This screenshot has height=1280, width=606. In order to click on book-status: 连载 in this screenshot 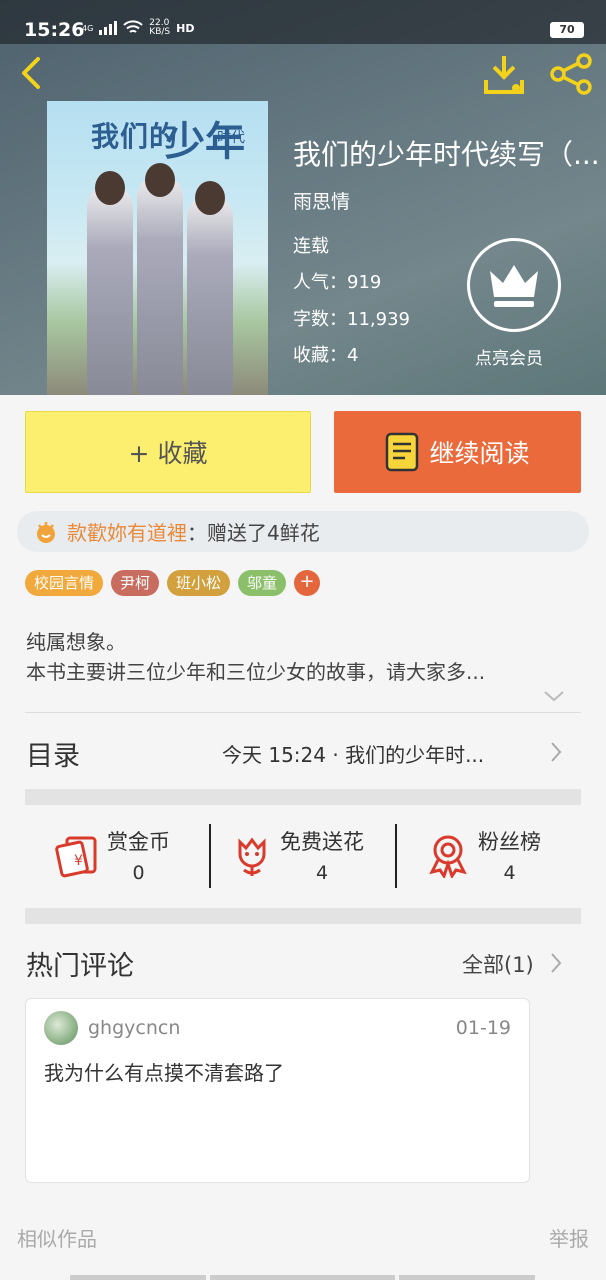, I will do `click(311, 246)`.